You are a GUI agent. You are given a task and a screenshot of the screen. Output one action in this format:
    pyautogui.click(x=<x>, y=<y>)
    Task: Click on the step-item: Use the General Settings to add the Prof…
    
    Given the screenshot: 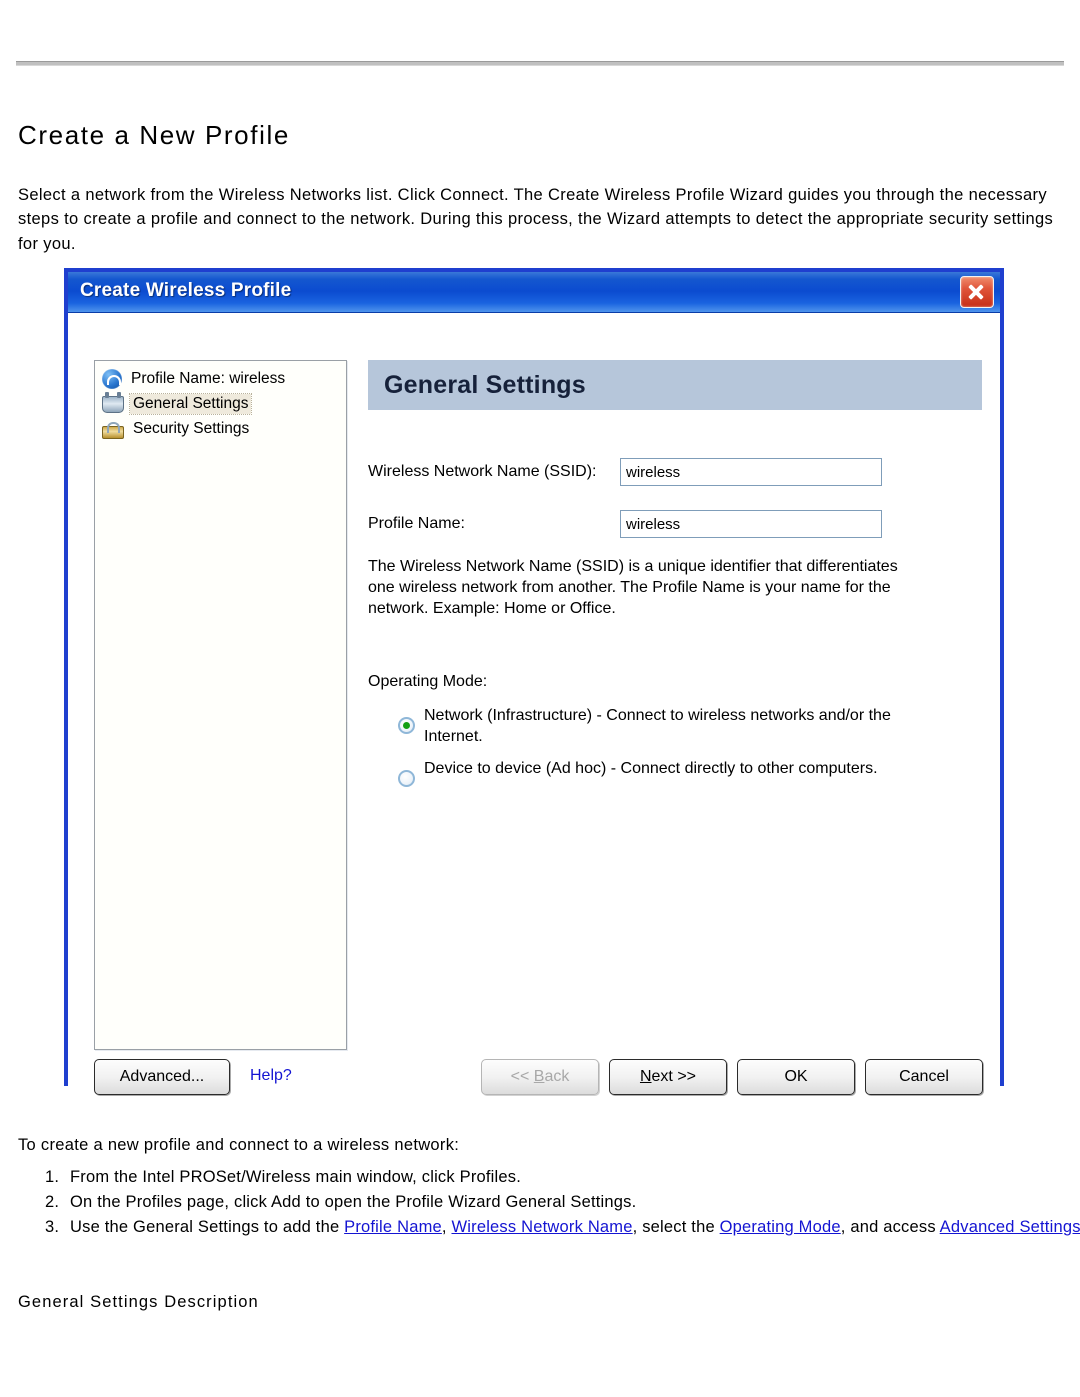 What is the action you would take?
    pyautogui.click(x=572, y=1227)
    